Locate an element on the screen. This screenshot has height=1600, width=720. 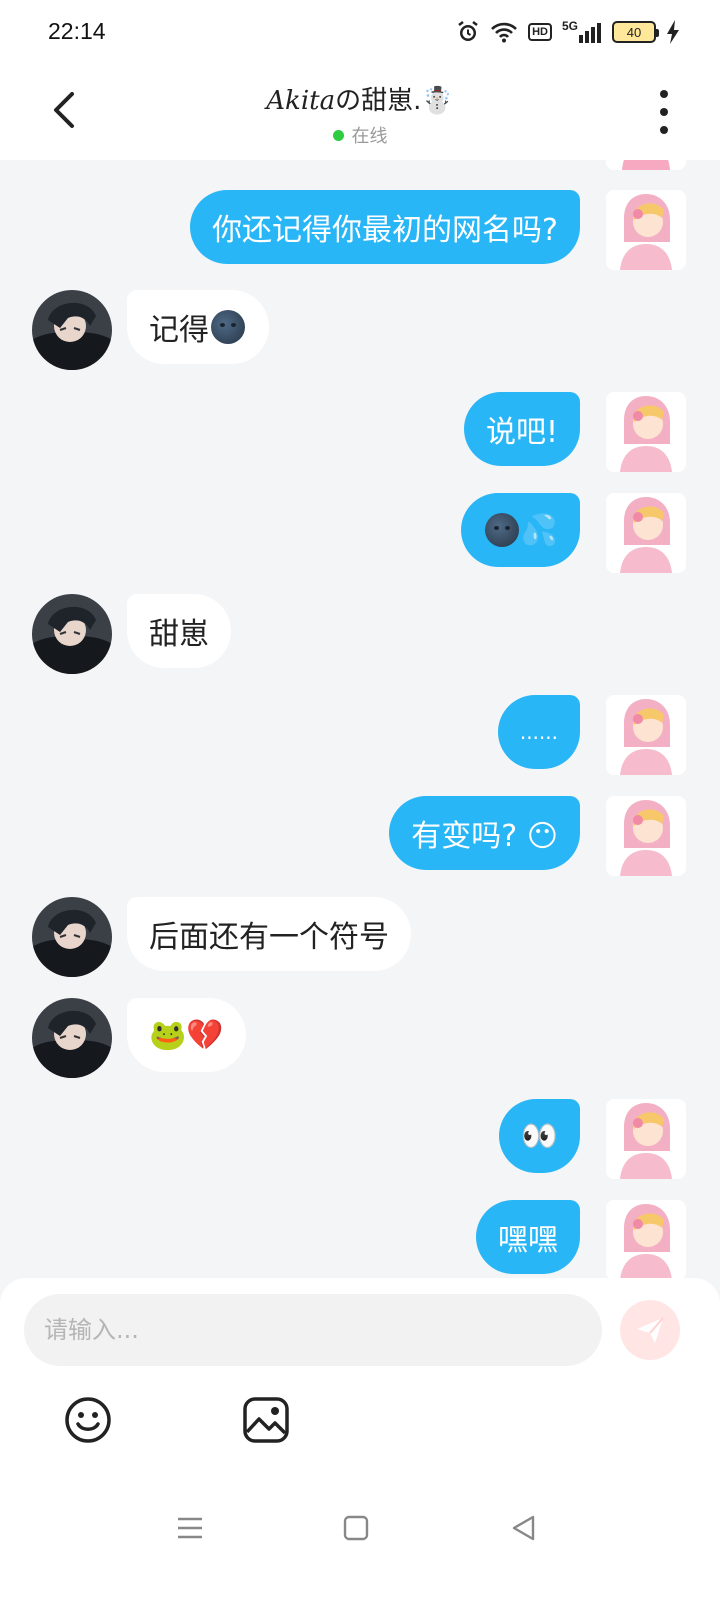
chat-header: Akitaの甜崽.☃️ 在线 is located at coordinates (360, 112).